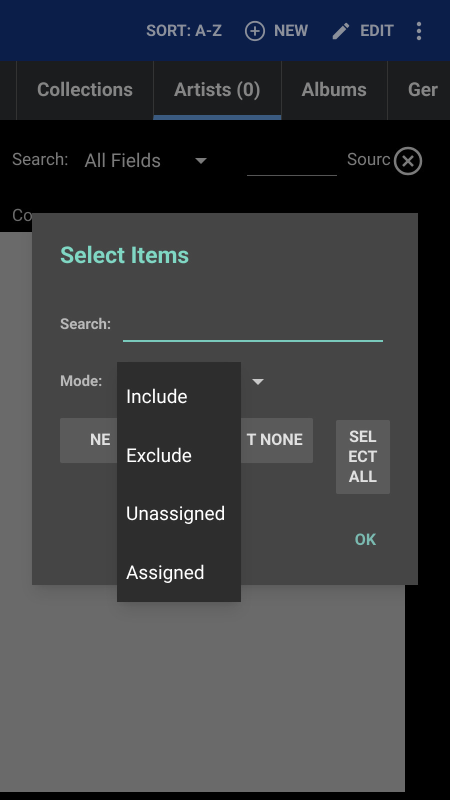 The height and width of the screenshot is (800, 450). I want to click on column-label: Co, so click(22, 216).